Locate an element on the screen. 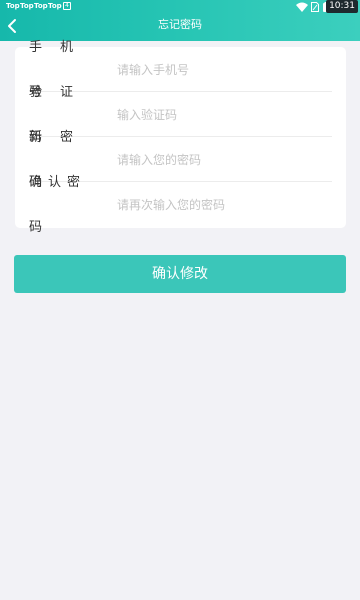 This screenshot has height=600, width=360. confirm-password-row: 确认密码 is located at coordinates (187, 205).